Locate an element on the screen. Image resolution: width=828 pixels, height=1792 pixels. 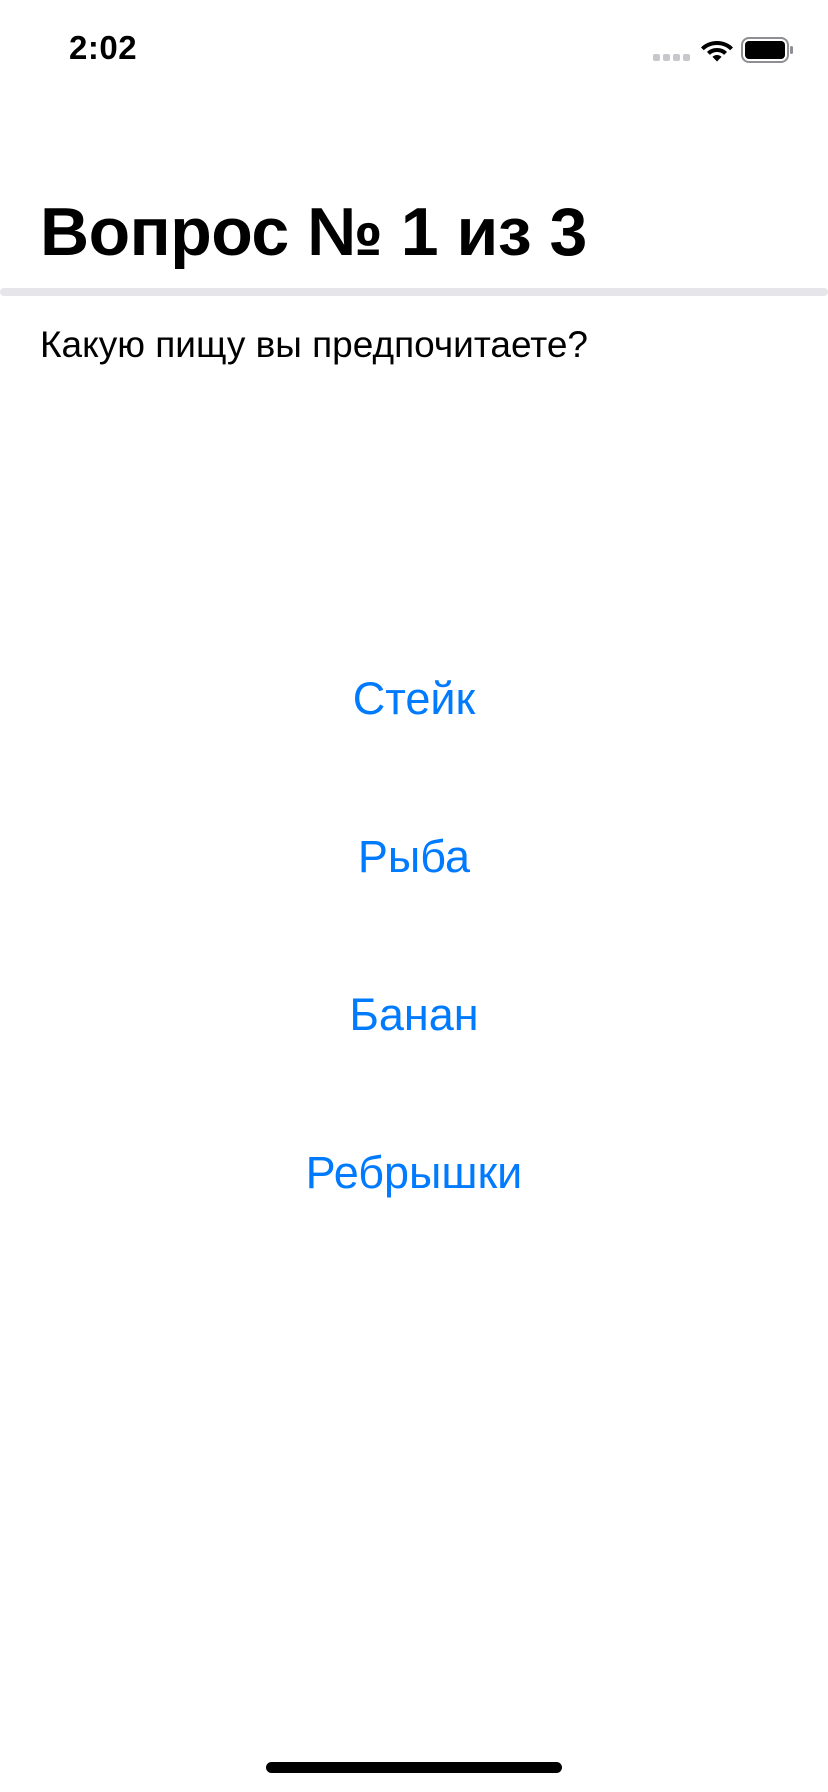
answer-button-banana: Банан is located at coordinates (414, 1015).